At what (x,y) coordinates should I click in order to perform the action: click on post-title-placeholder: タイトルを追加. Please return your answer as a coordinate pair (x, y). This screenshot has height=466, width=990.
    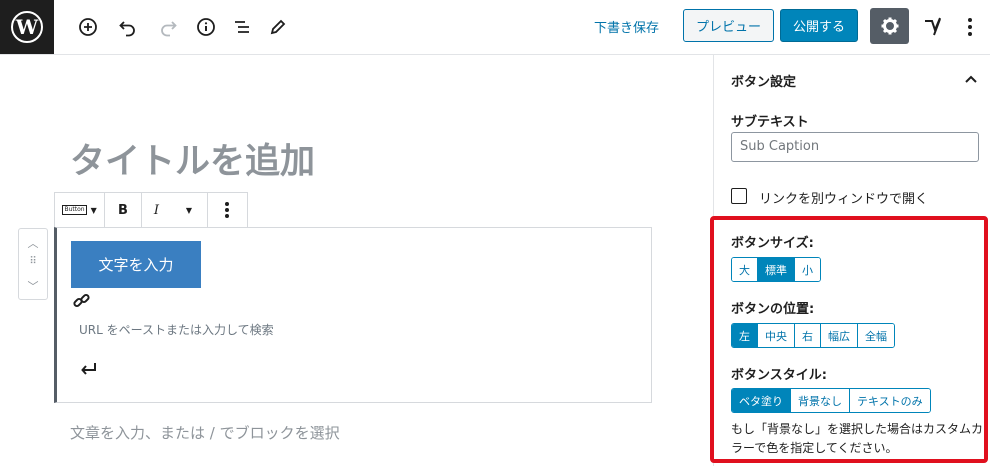
    Looking at the image, I should click on (192, 158).